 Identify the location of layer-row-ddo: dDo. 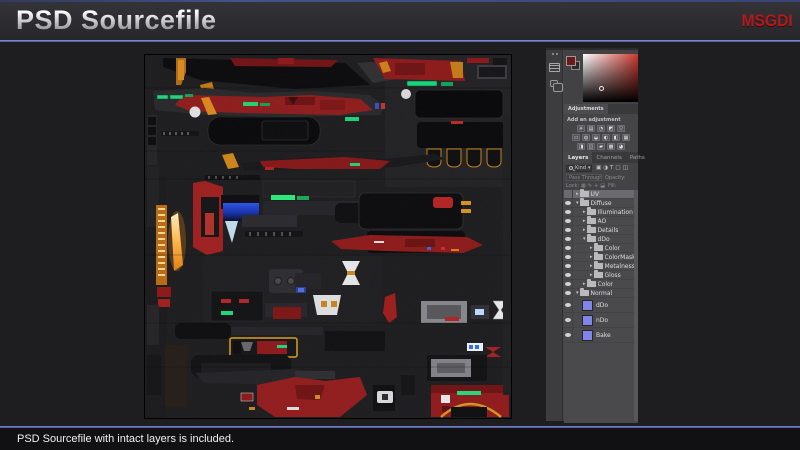
(601, 305).